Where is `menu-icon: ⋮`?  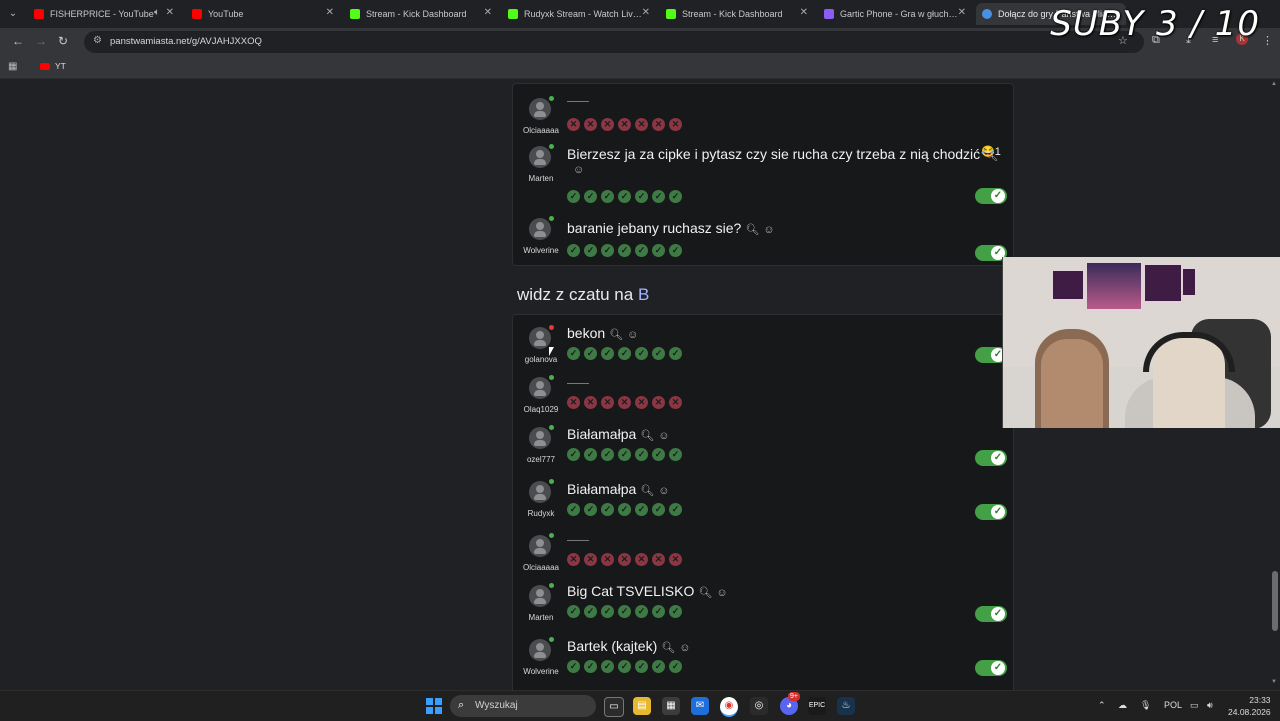 menu-icon: ⋮ is located at coordinates (1267, 40).